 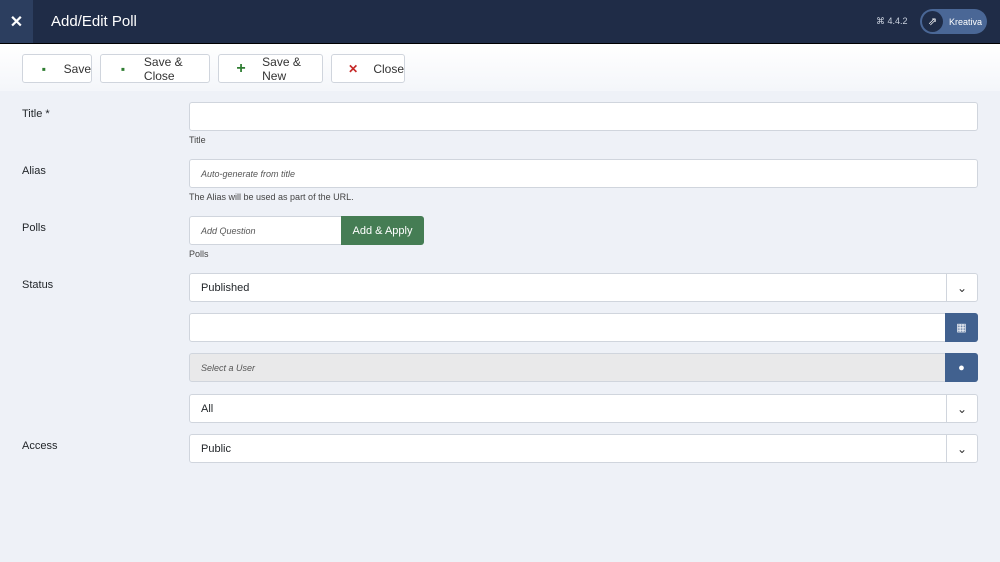 What do you see at coordinates (388, 68) in the screenshot?
I see `close-label: Close` at bounding box center [388, 68].